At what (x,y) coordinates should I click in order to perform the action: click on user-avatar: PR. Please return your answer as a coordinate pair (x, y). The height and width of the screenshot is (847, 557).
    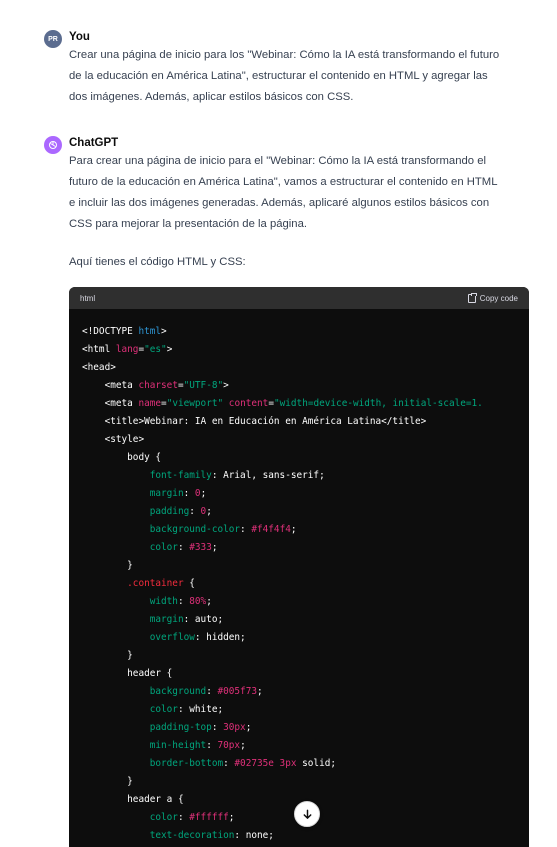
    Looking at the image, I should click on (53, 39).